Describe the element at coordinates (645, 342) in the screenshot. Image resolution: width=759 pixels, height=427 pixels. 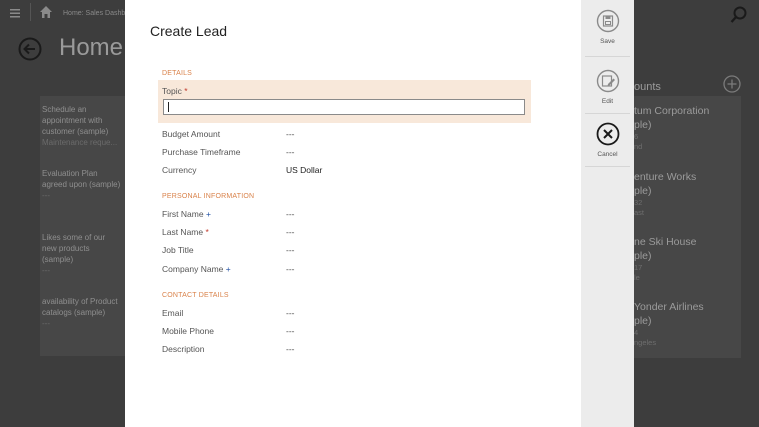
I see `account-city: ngeles` at that location.